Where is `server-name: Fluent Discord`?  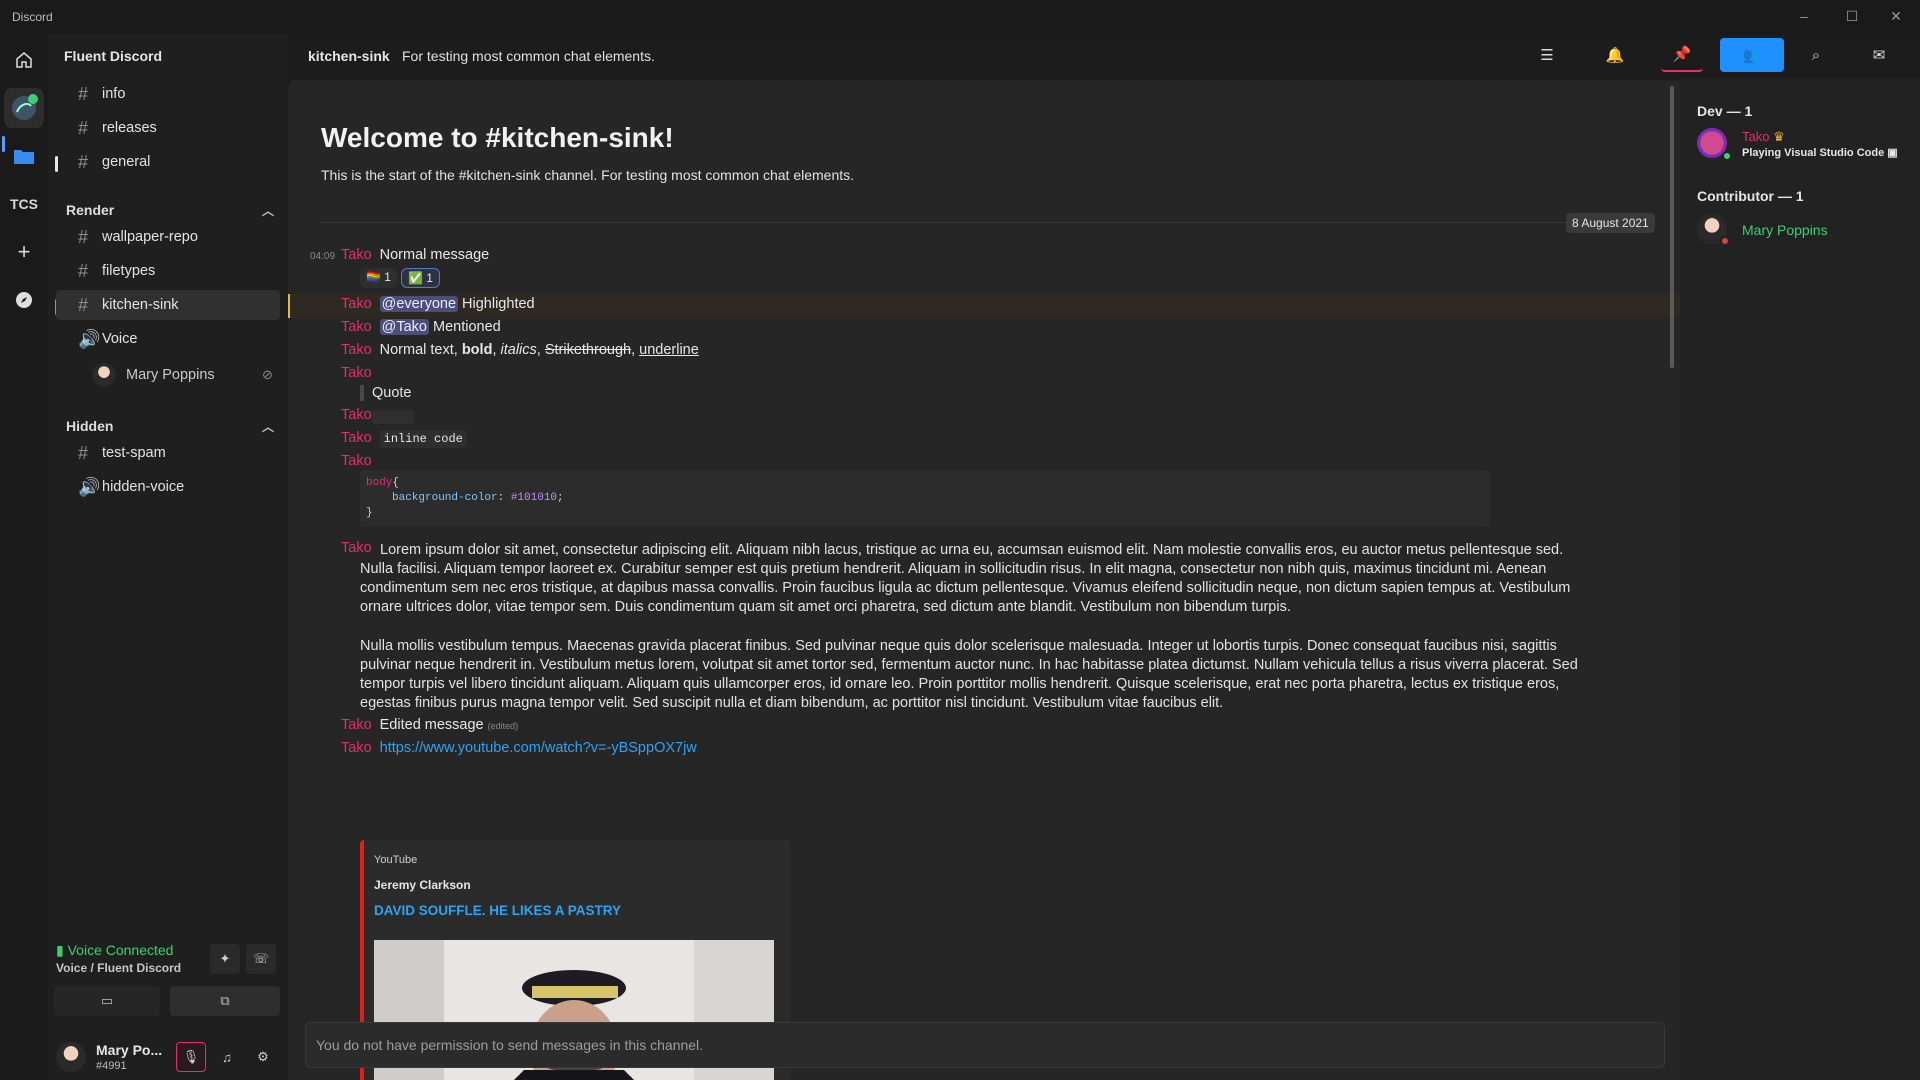 server-name: Fluent Discord is located at coordinates (113, 56).